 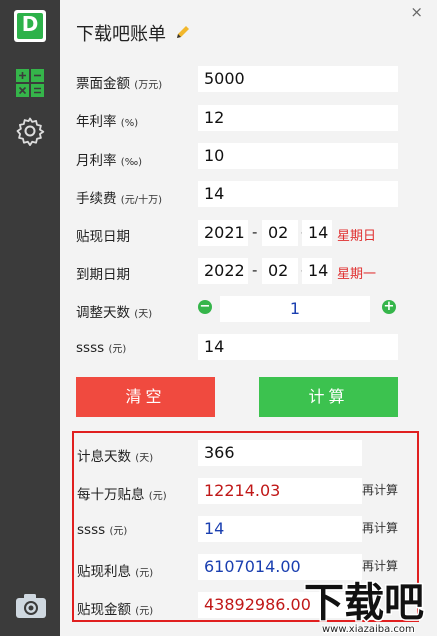 I want to click on due-year-input: 2022, so click(x=223, y=271).